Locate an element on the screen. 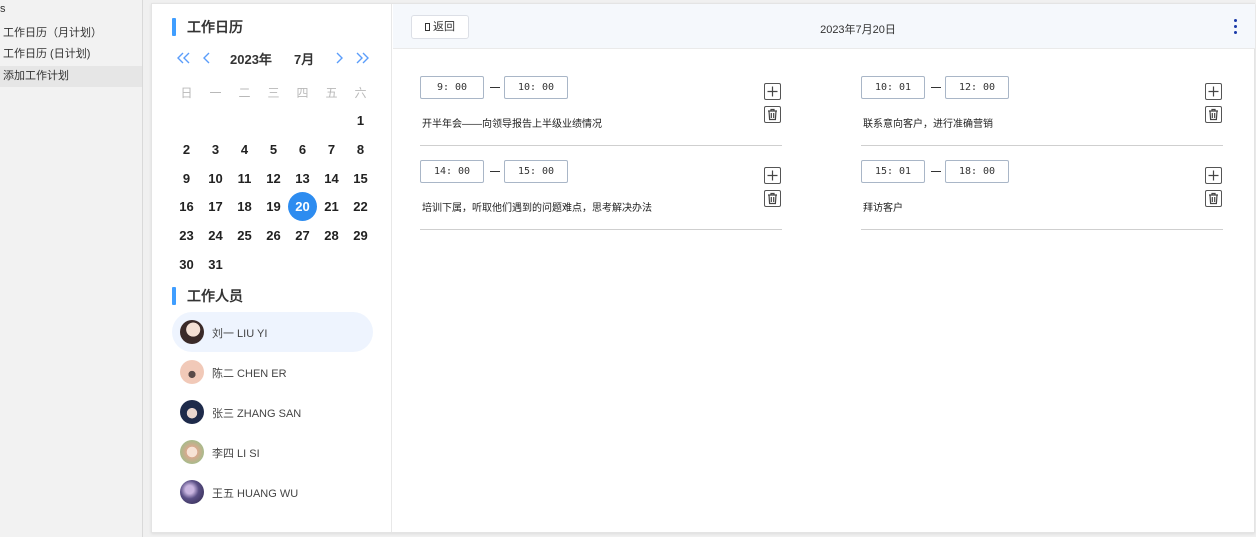 This screenshot has width=1256, height=537. staff-item: 王五 HUANG WU is located at coordinates (272, 492).